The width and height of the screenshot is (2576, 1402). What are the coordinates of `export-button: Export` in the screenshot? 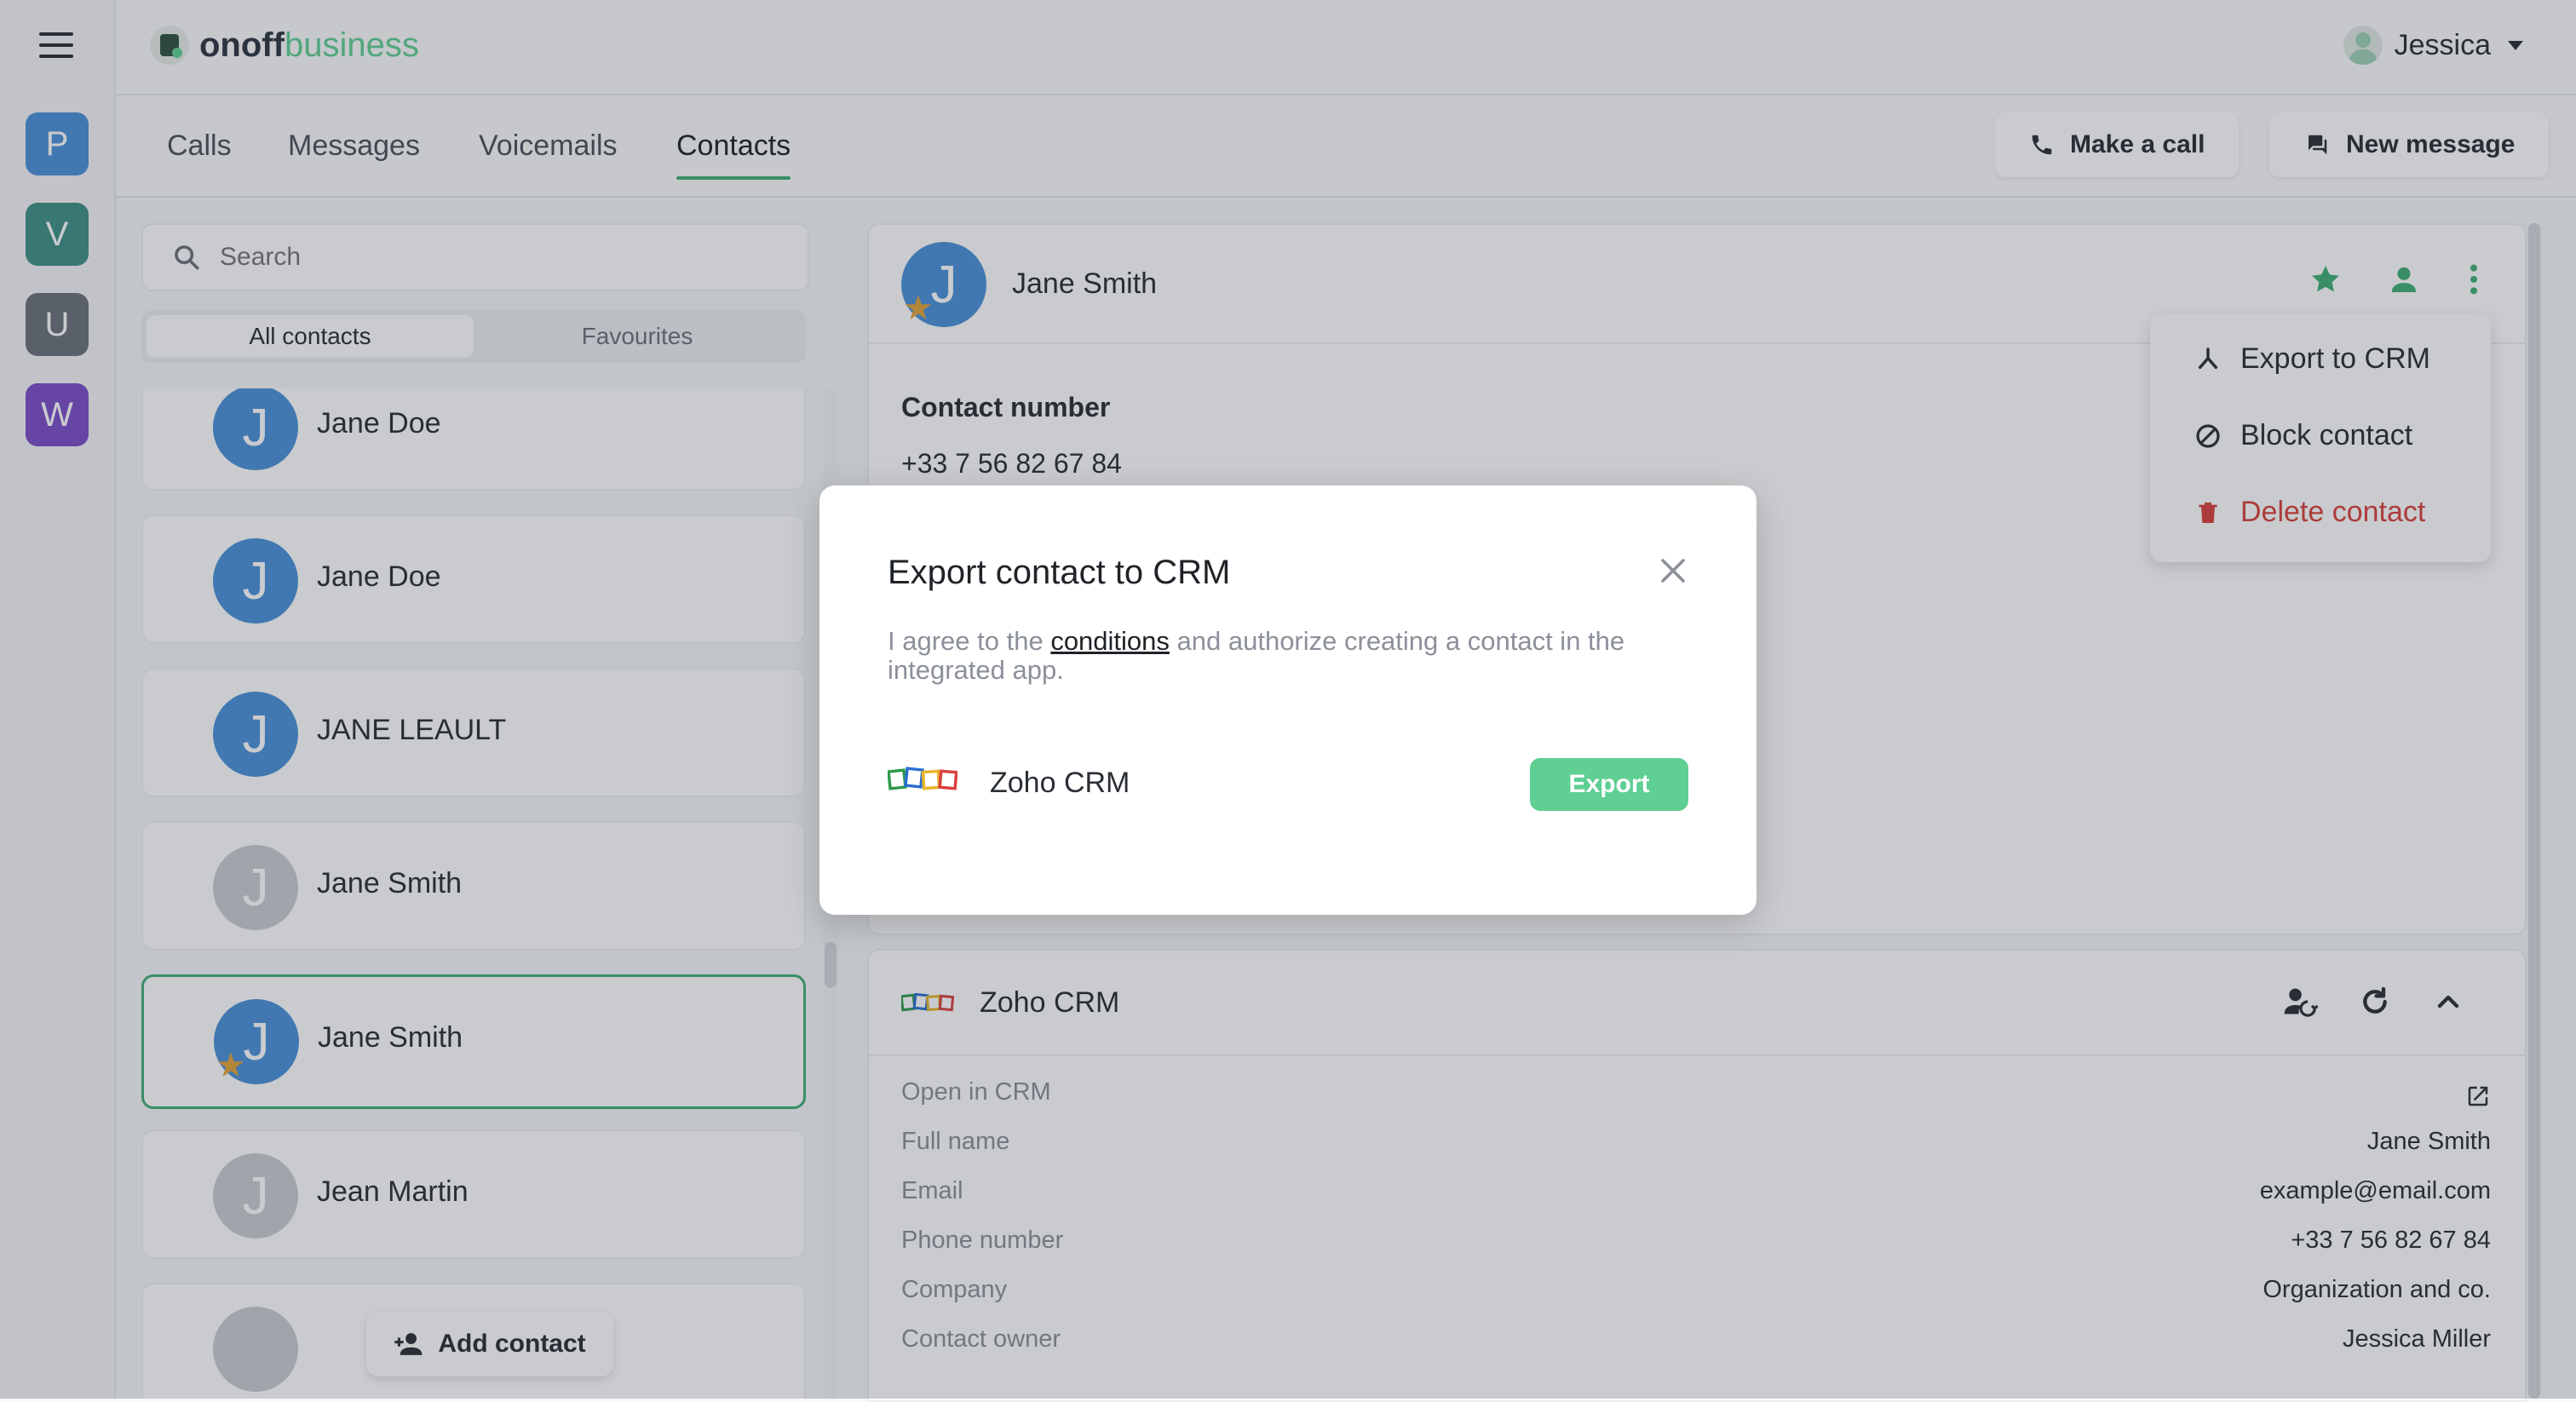 It's located at (1609, 784).